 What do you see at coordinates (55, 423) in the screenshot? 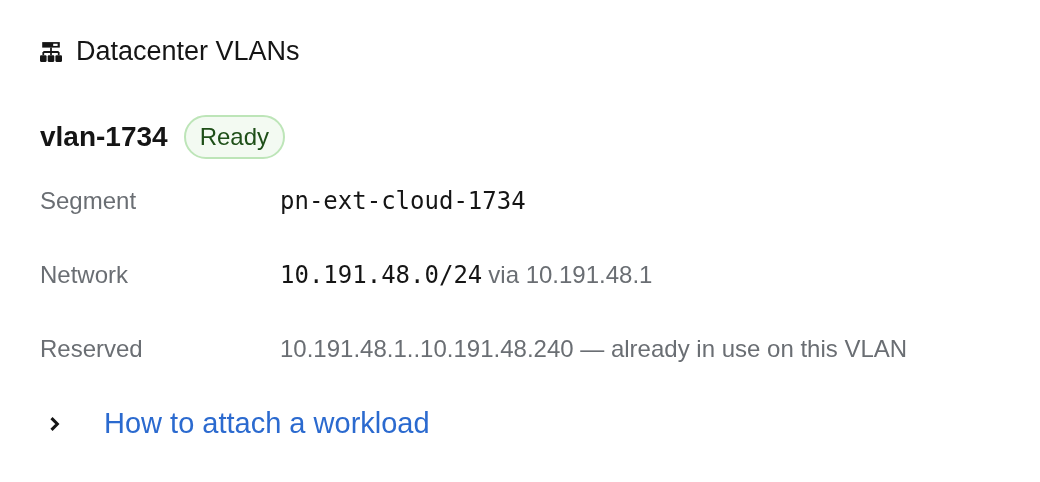
I see `chevron-icon` at bounding box center [55, 423].